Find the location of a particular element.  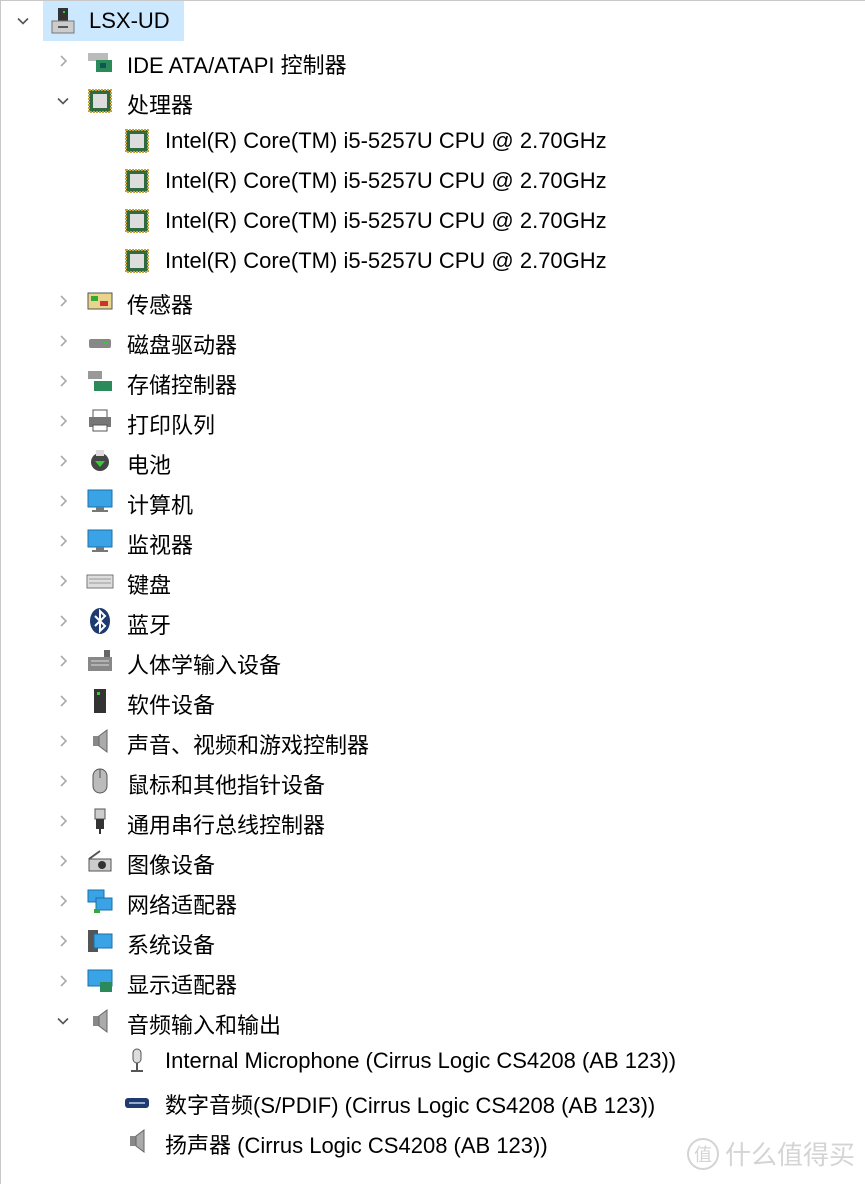

keyboard-icon is located at coordinates (100, 581).